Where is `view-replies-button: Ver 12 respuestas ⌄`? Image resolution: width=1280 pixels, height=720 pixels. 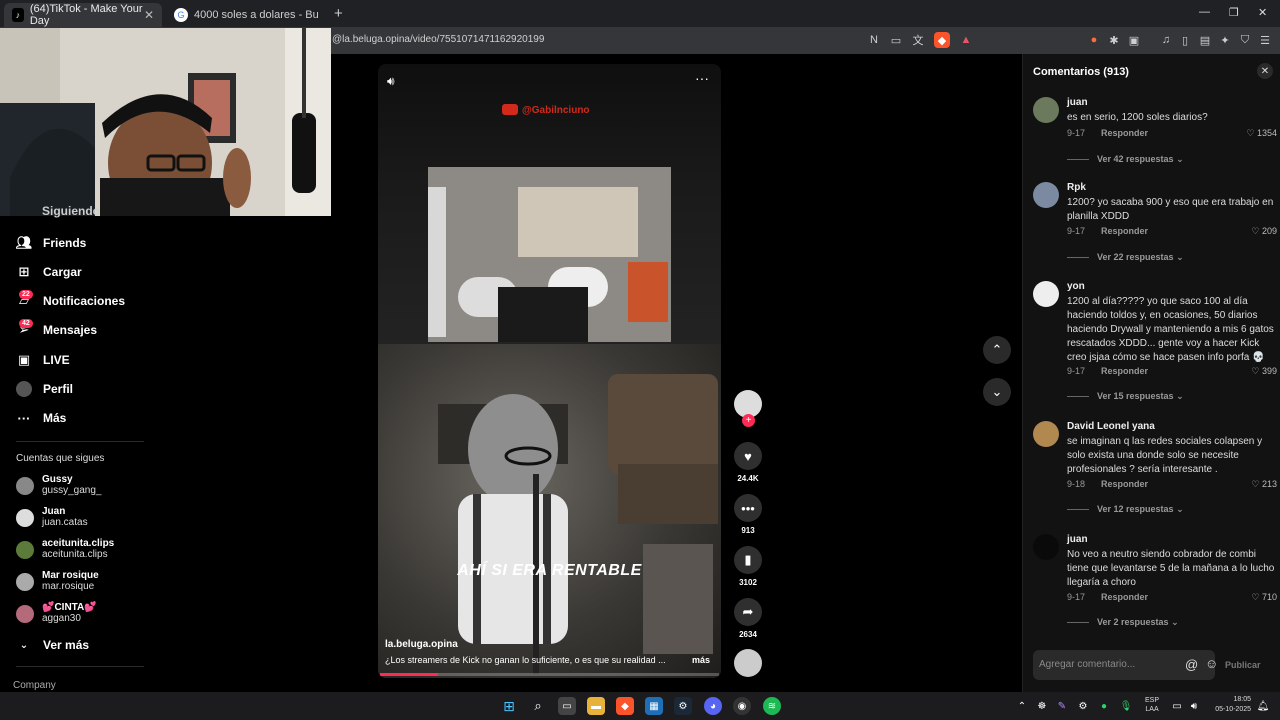
view-replies-button: Ver 12 respuestas ⌄ is located at coordinates (1125, 509).